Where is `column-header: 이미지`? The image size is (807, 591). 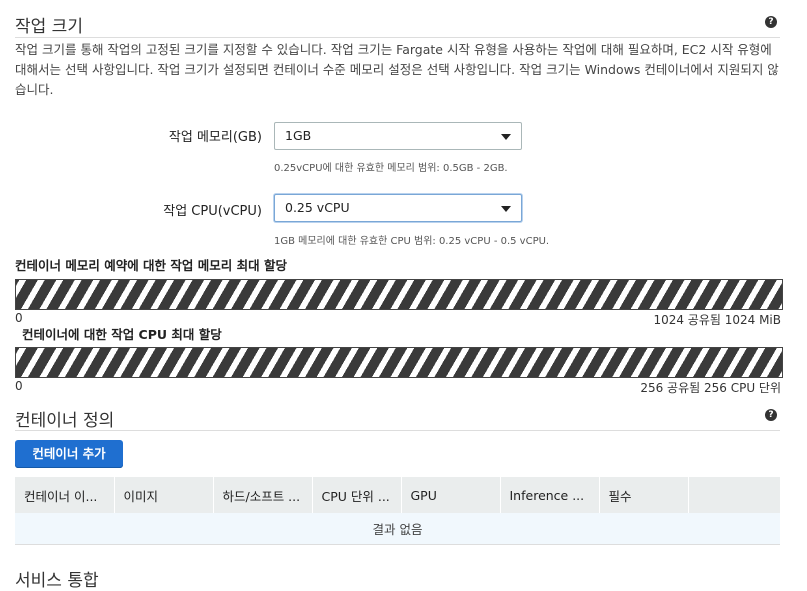
column-header: 이미지 is located at coordinates (164, 495).